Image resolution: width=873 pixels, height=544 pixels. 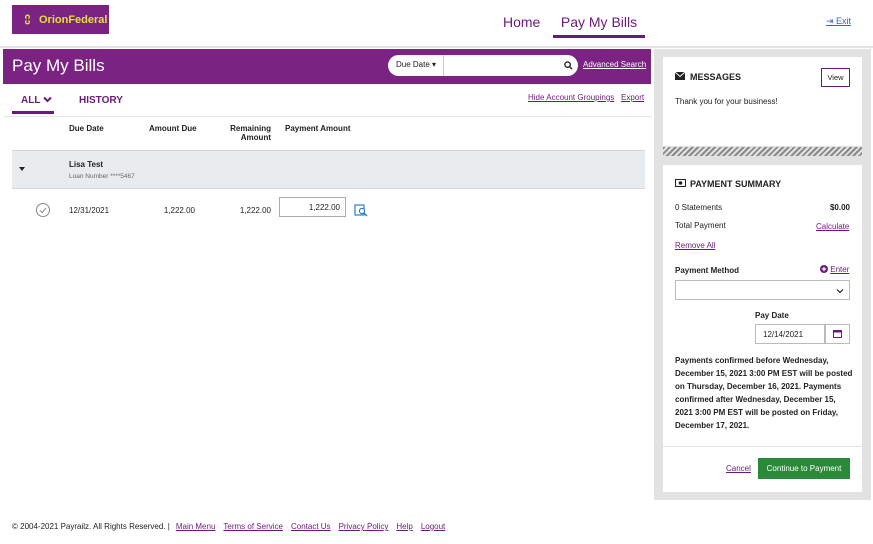 I want to click on enter-link: Enter, so click(x=839, y=269).